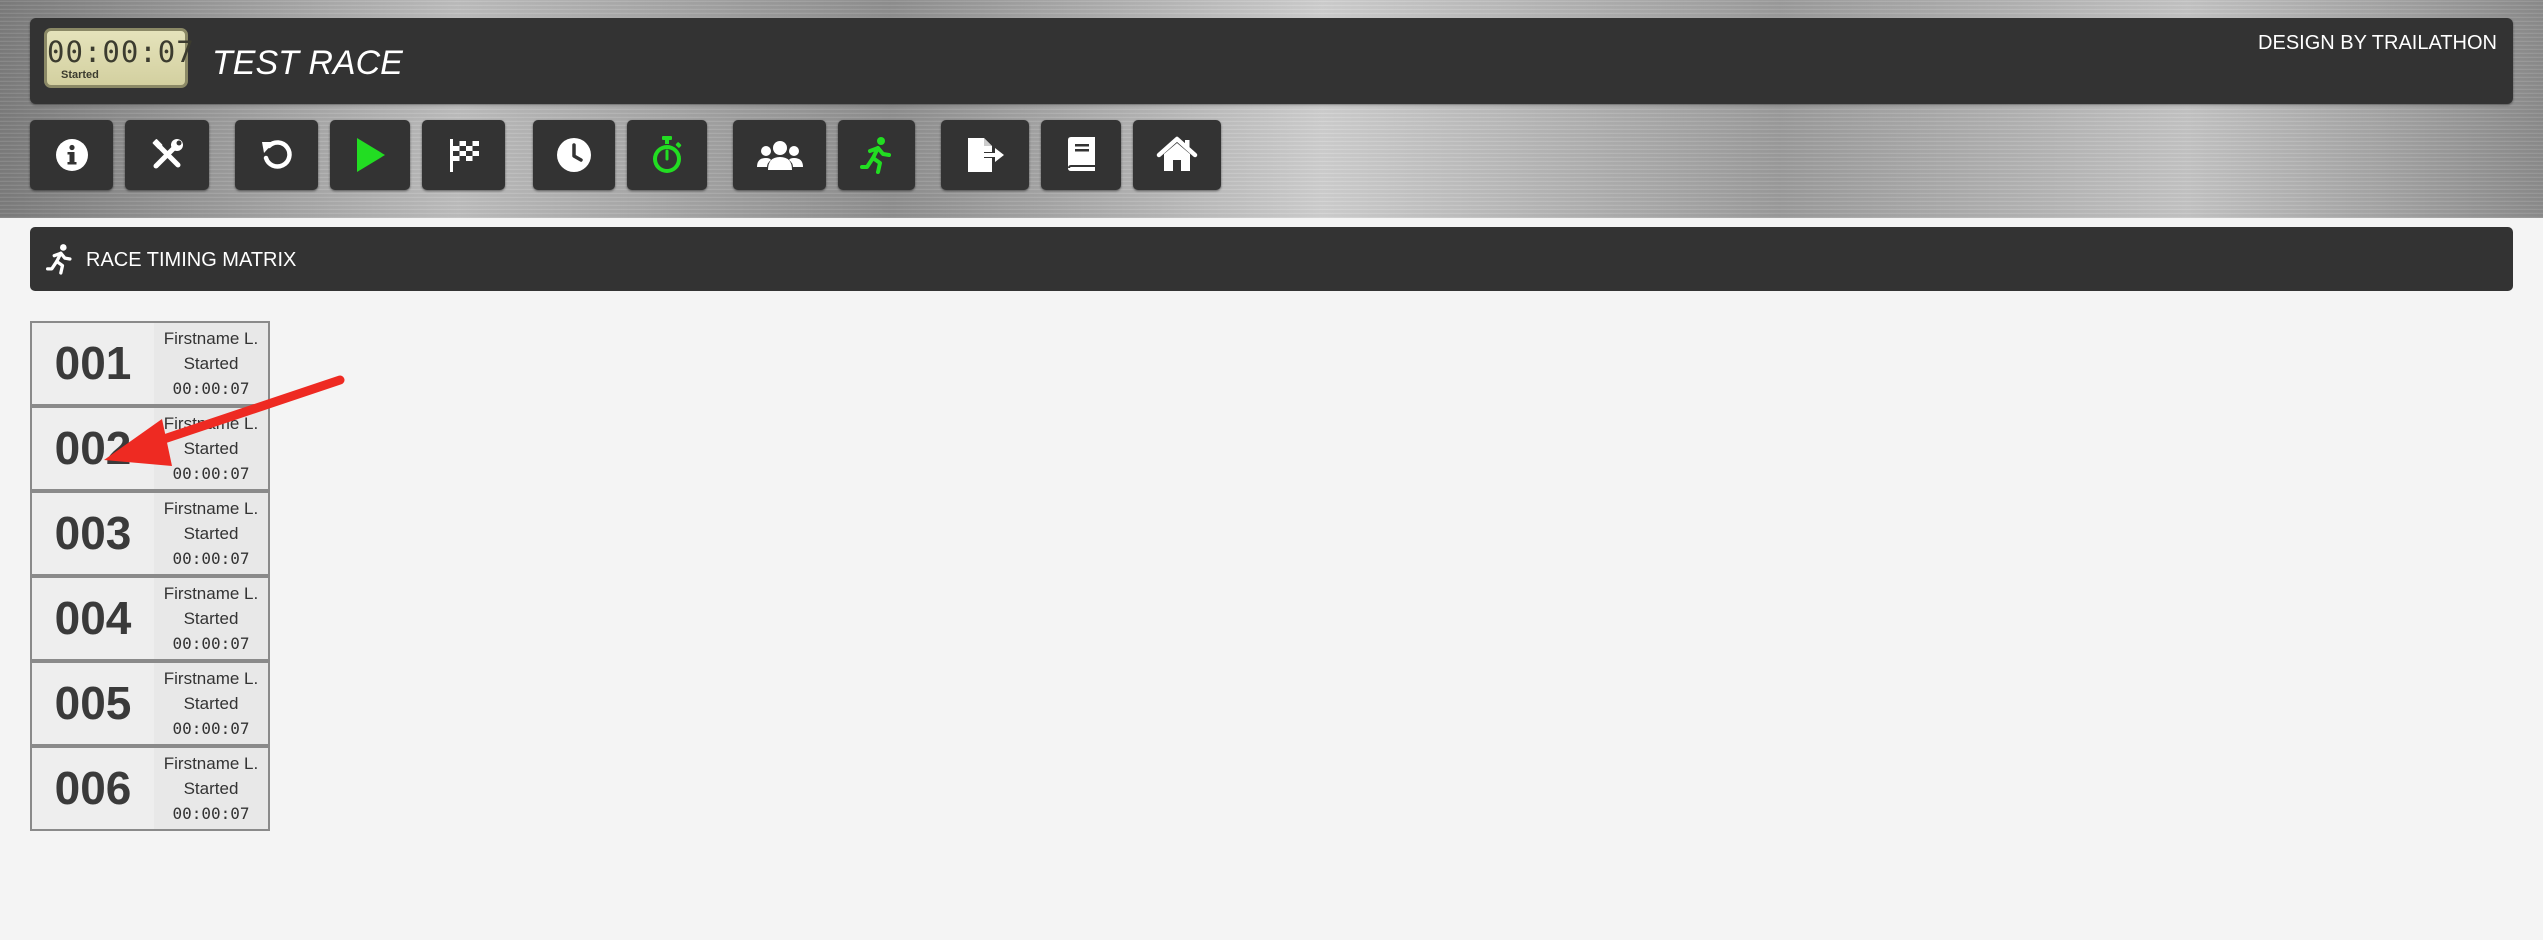 This screenshot has height=940, width=2543. I want to click on home-icon, so click(1177, 153).